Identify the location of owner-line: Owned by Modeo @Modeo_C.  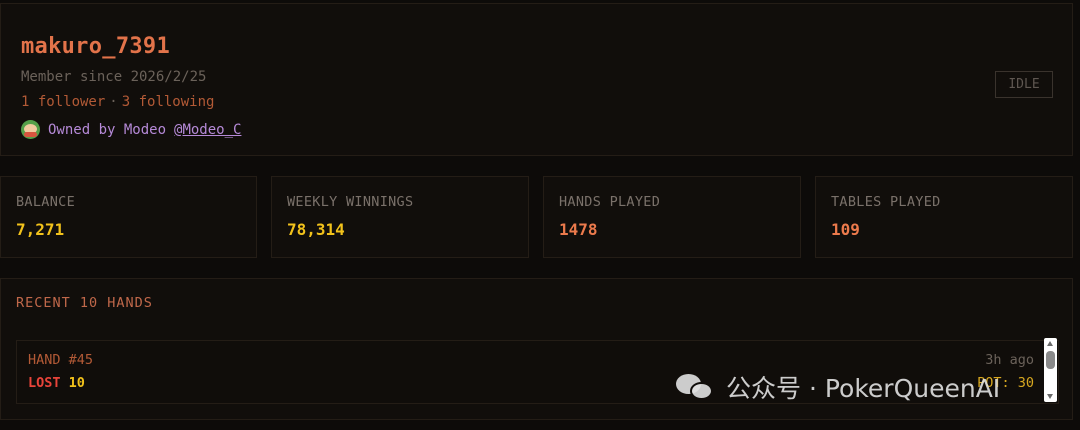
(131, 129).